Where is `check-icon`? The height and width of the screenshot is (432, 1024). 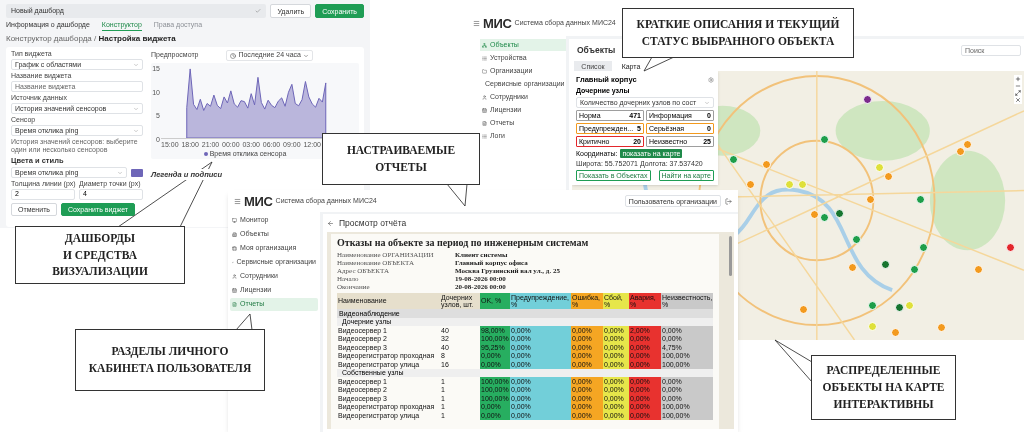
check-icon is located at coordinates (258, 11).